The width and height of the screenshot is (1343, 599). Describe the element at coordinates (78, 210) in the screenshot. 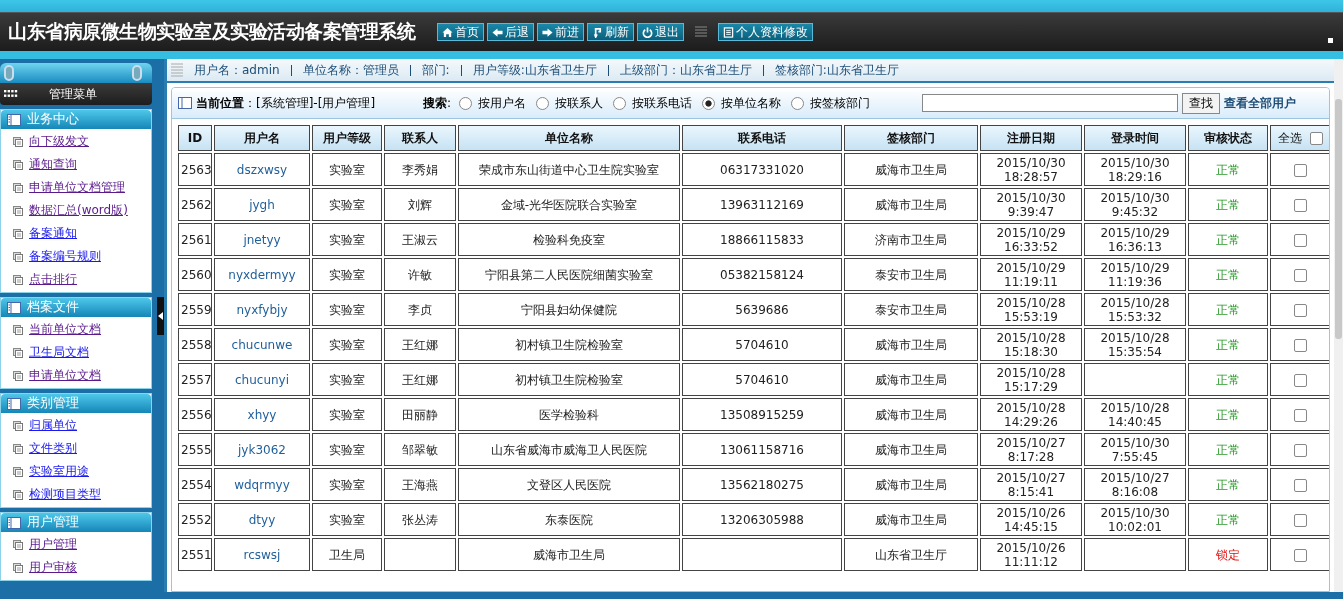

I see `menu-link: 数据汇总(word版)` at that location.